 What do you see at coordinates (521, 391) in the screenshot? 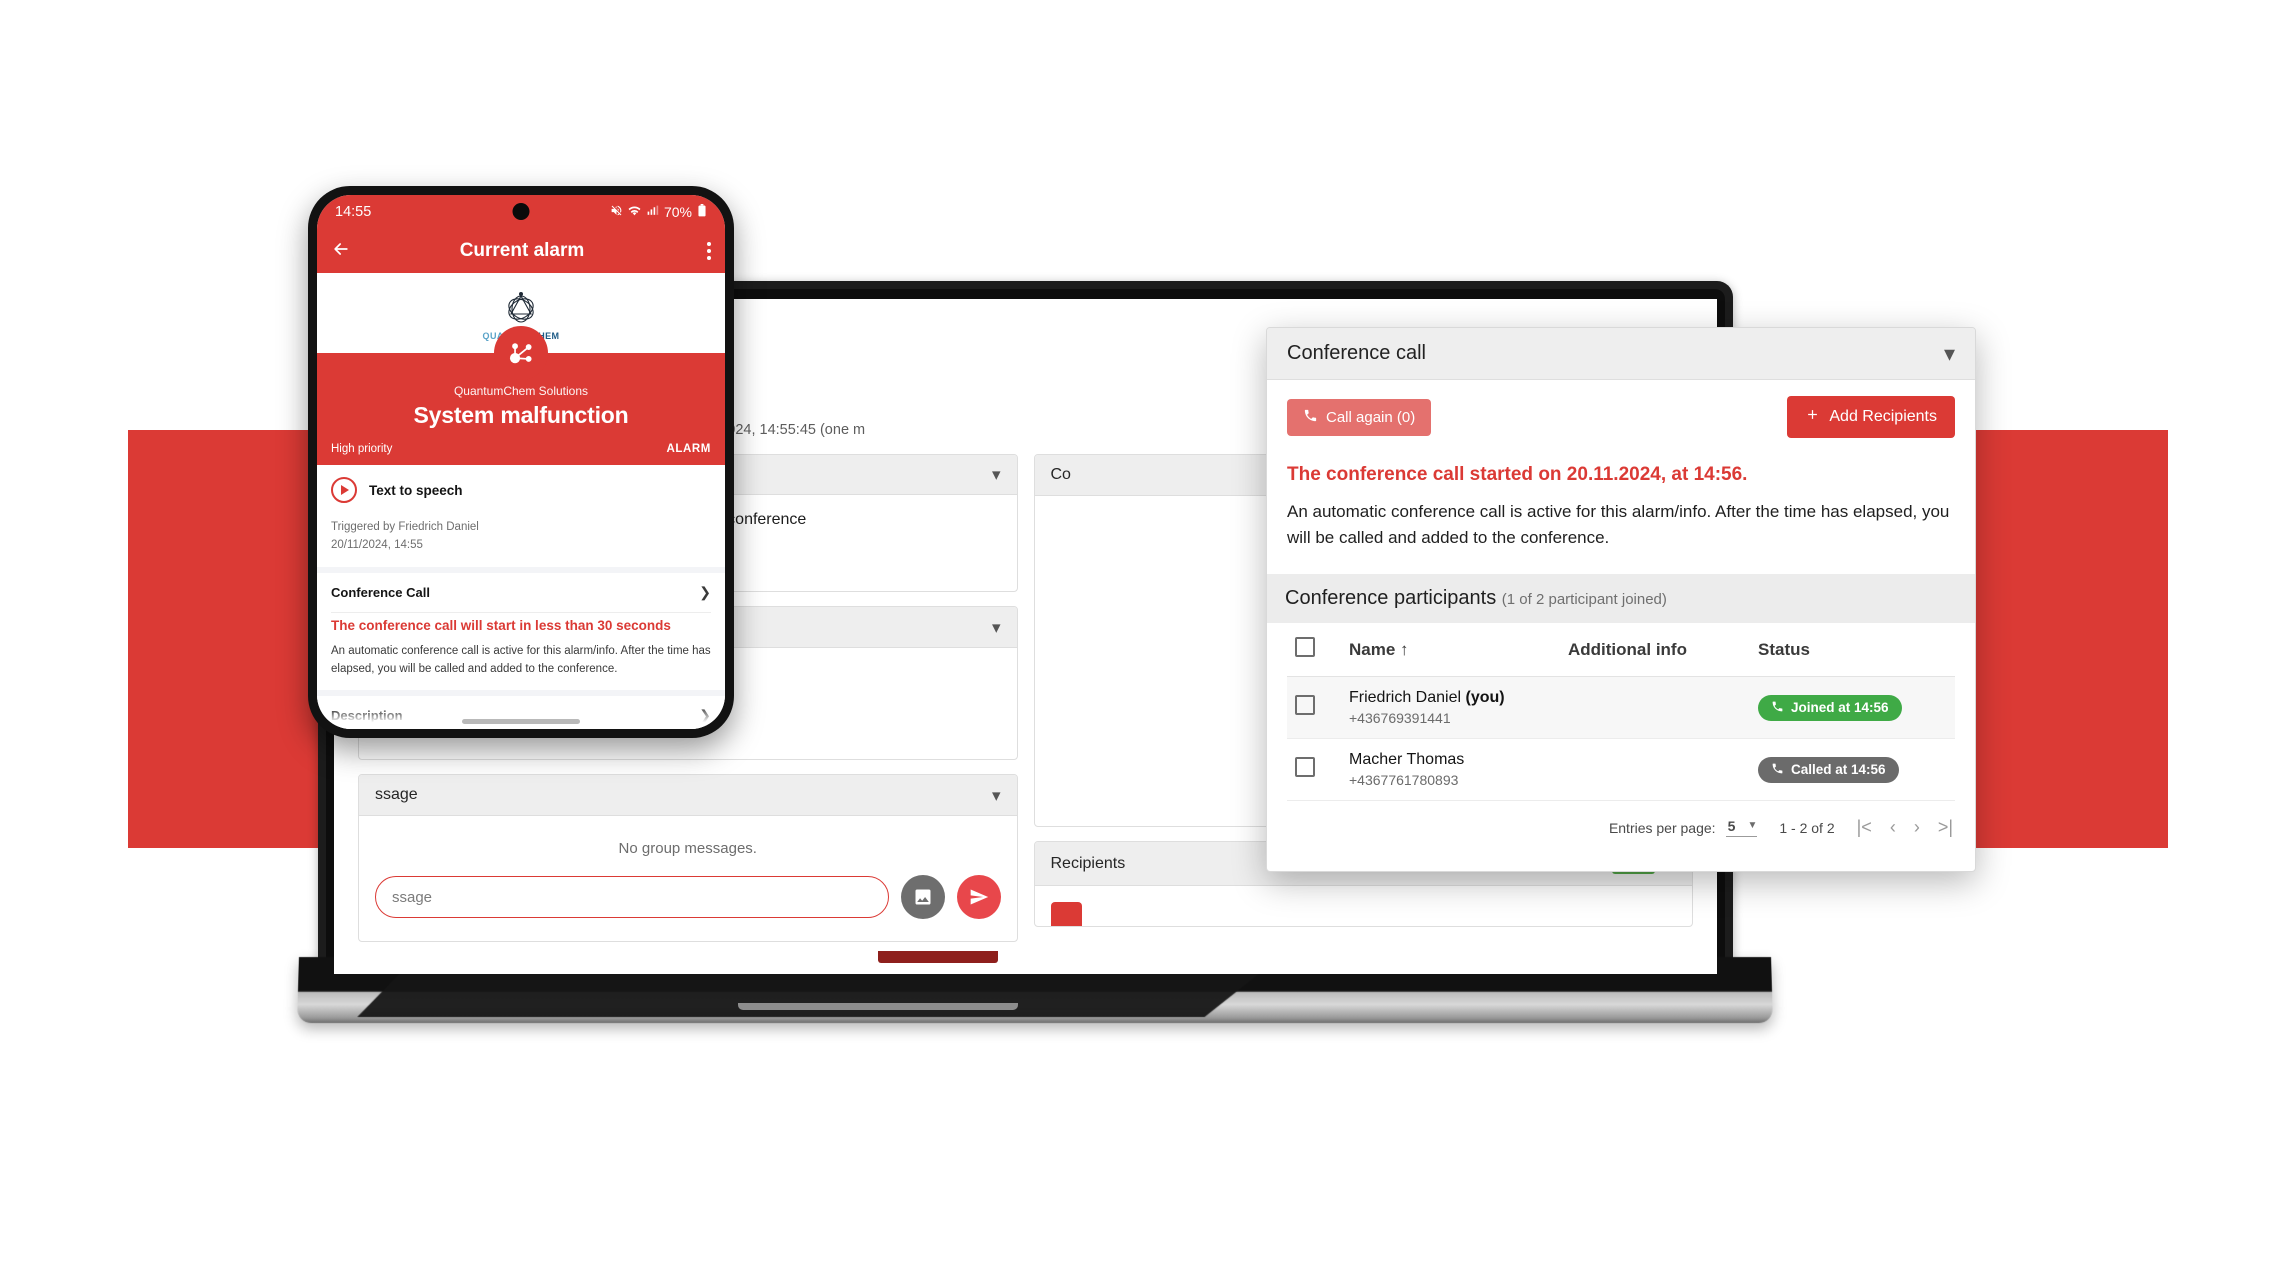
I see `hero-organization: QuantumChem Solutions` at bounding box center [521, 391].